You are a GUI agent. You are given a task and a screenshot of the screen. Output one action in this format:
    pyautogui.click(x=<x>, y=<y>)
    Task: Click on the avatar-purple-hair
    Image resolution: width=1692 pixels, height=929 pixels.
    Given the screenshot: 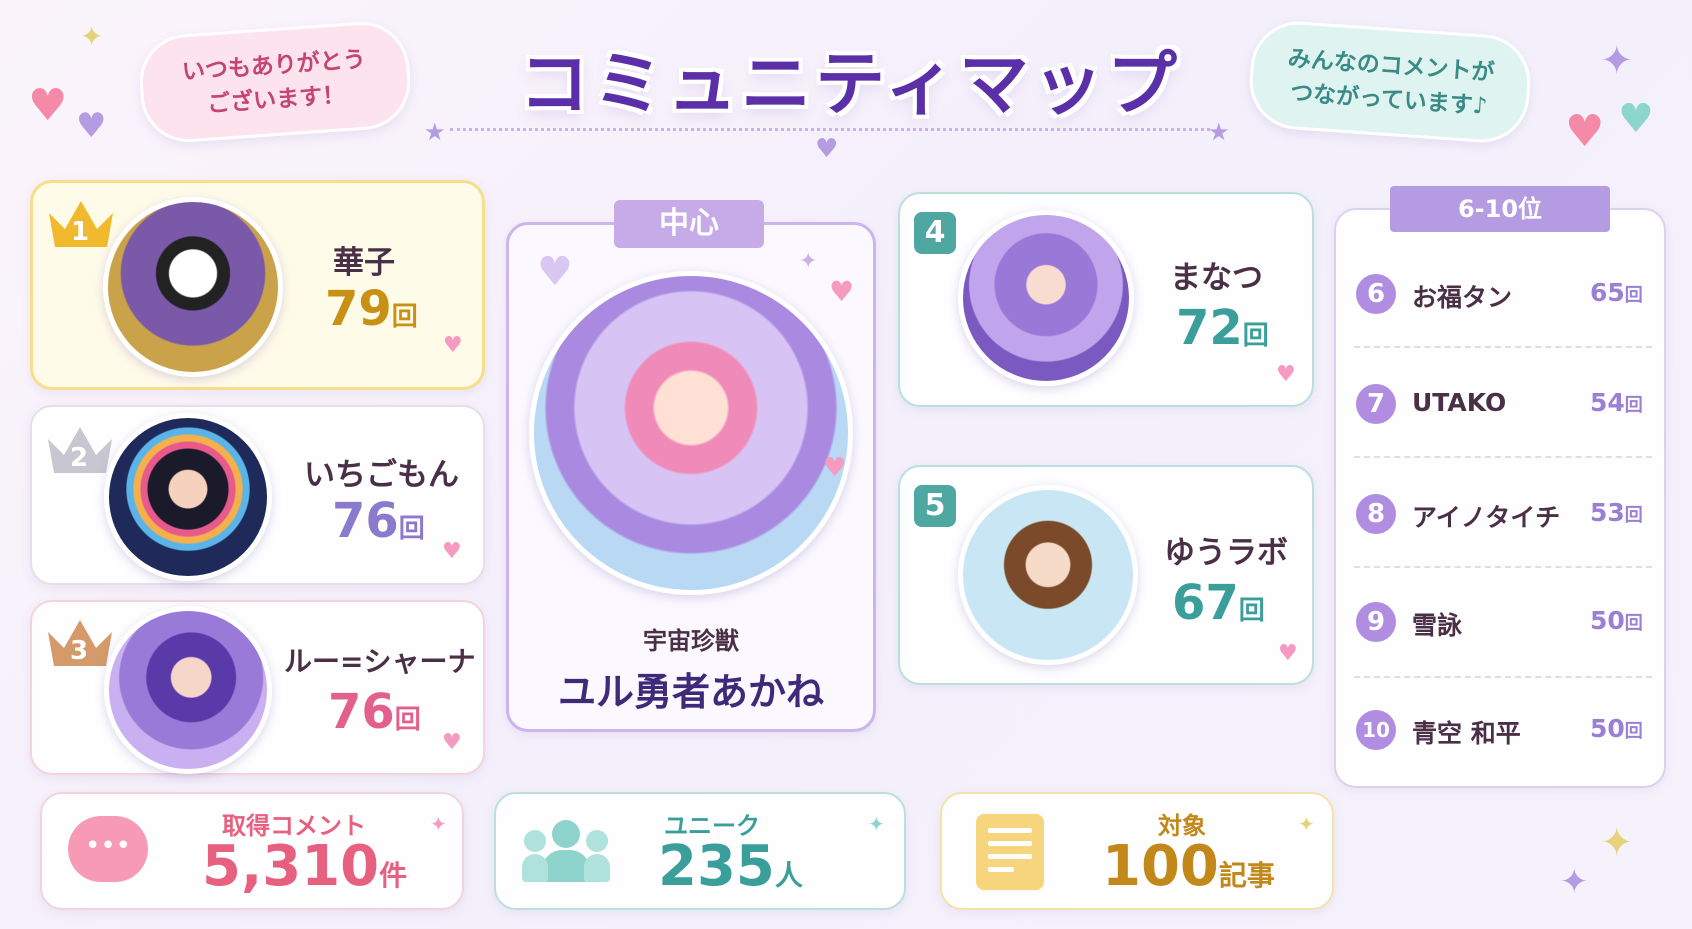 What is the action you would take?
    pyautogui.click(x=188, y=690)
    